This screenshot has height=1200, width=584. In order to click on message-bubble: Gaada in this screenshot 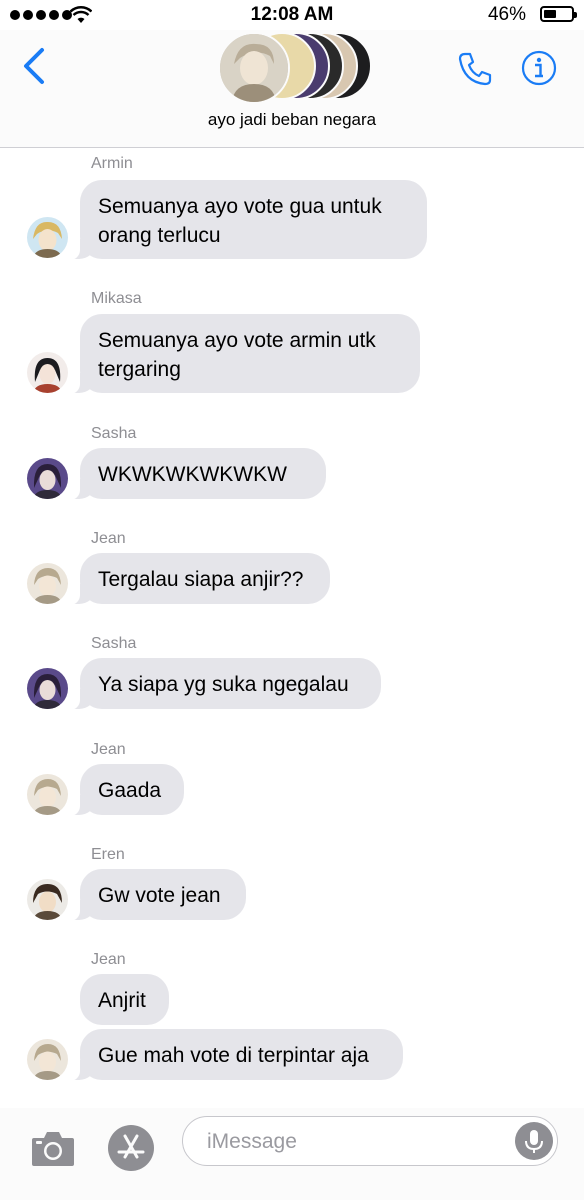, I will do `click(127, 790)`.